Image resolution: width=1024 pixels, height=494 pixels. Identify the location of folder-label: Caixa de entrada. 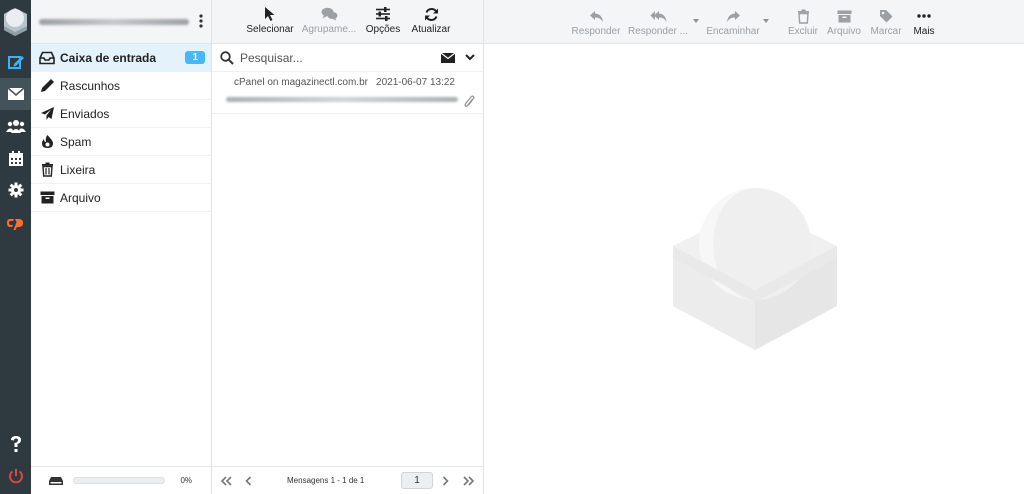
(108, 57).